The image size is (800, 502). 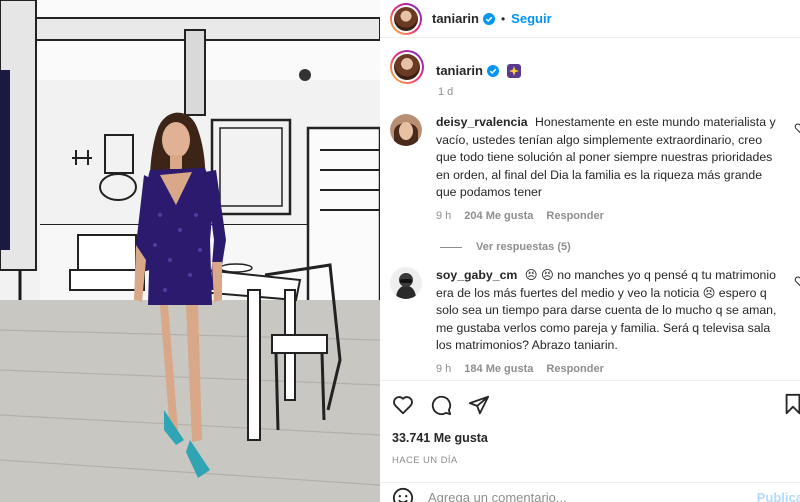 I want to click on caption-author-avatar, so click(x=407, y=67).